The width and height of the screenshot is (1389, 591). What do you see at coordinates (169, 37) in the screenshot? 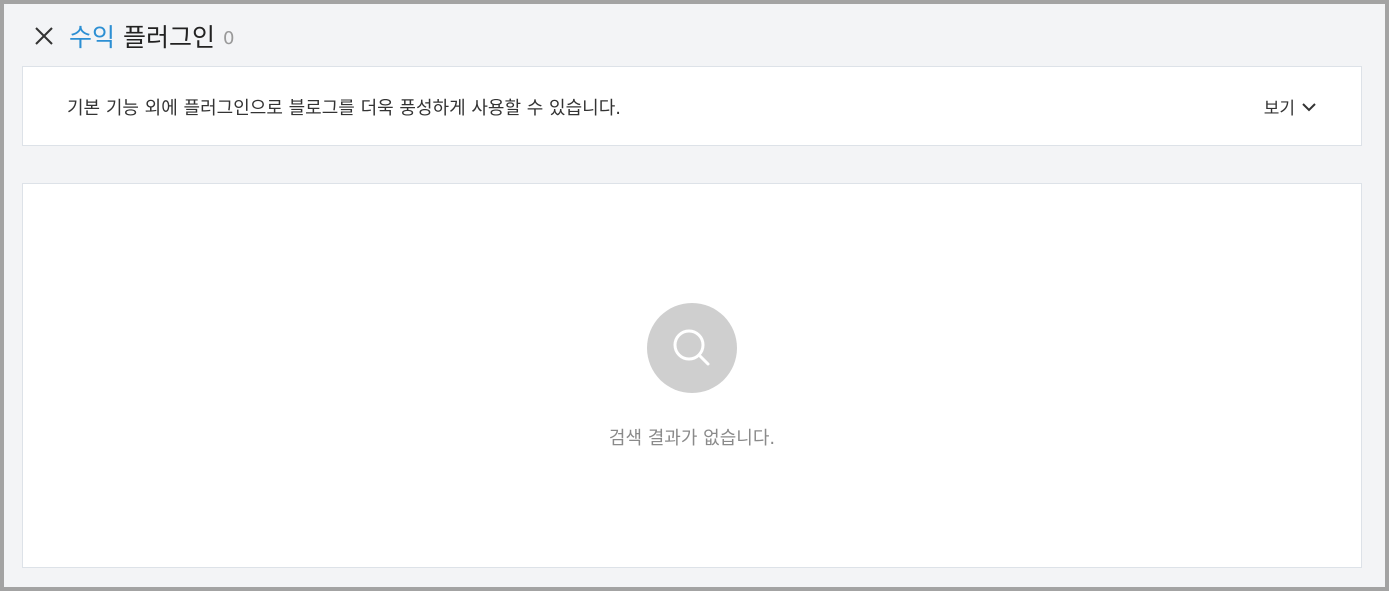
I see `page-title: 플러그인` at bounding box center [169, 37].